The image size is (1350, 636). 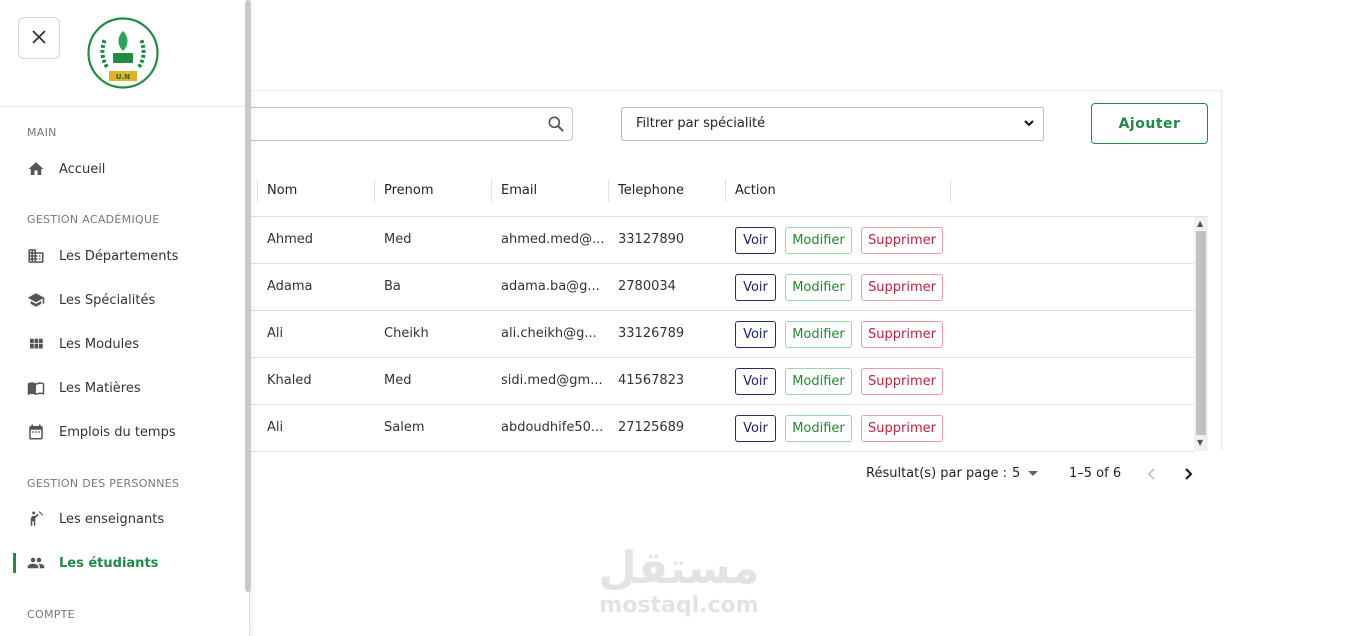 I want to click on page-range: 1–5 of 6, so click(x=1095, y=473).